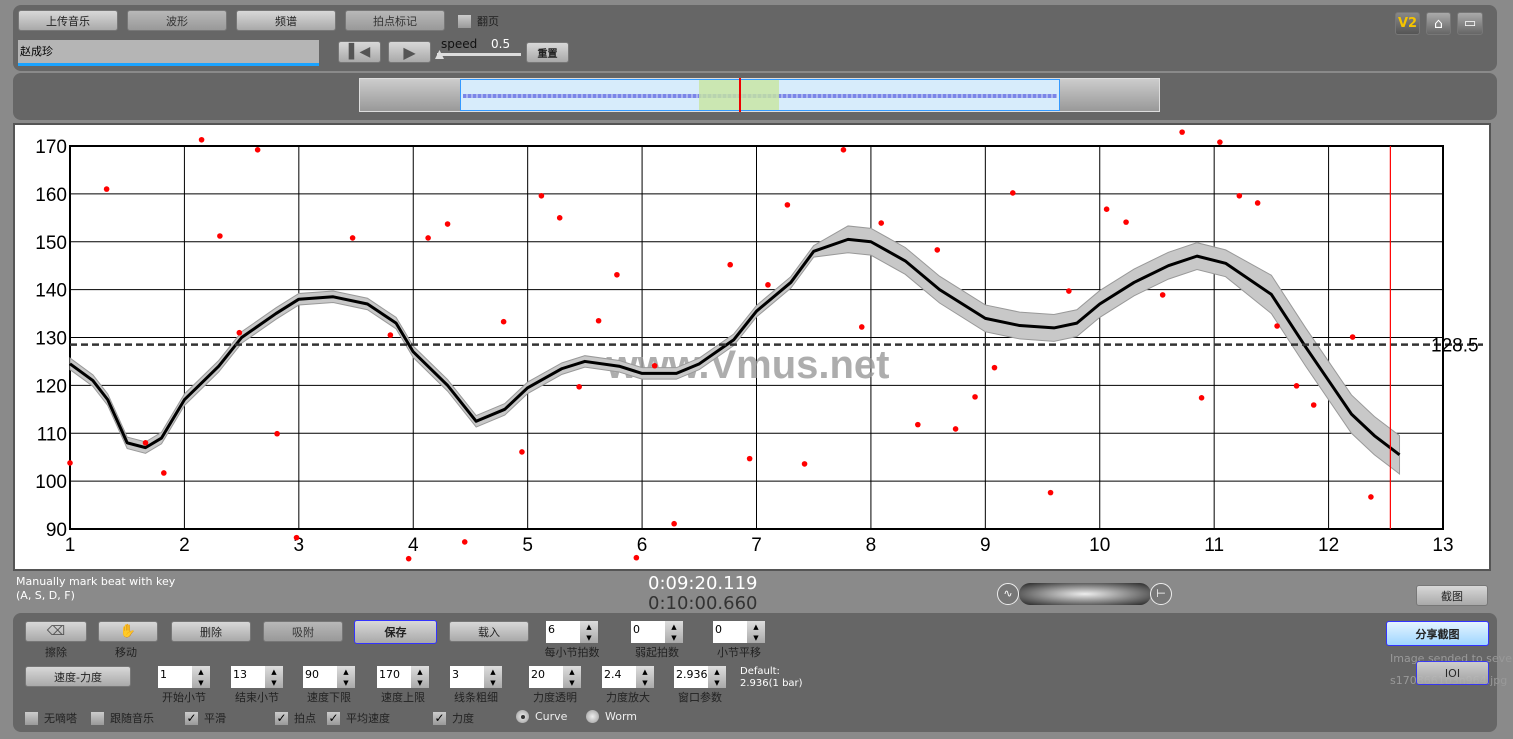 This screenshot has height=739, width=1513. Describe the element at coordinates (563, 632) in the screenshot. I see `spinner-value: 6` at that location.